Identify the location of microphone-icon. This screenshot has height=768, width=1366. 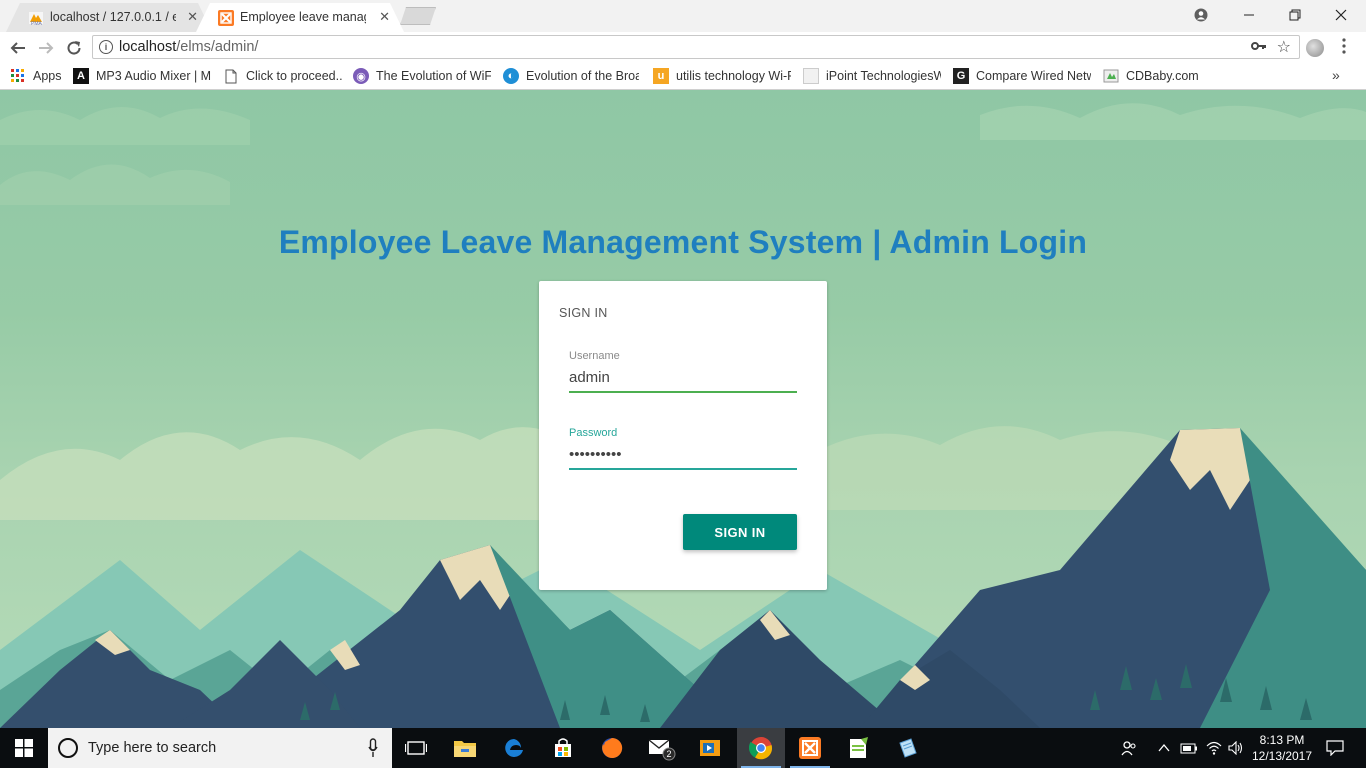
(373, 748).